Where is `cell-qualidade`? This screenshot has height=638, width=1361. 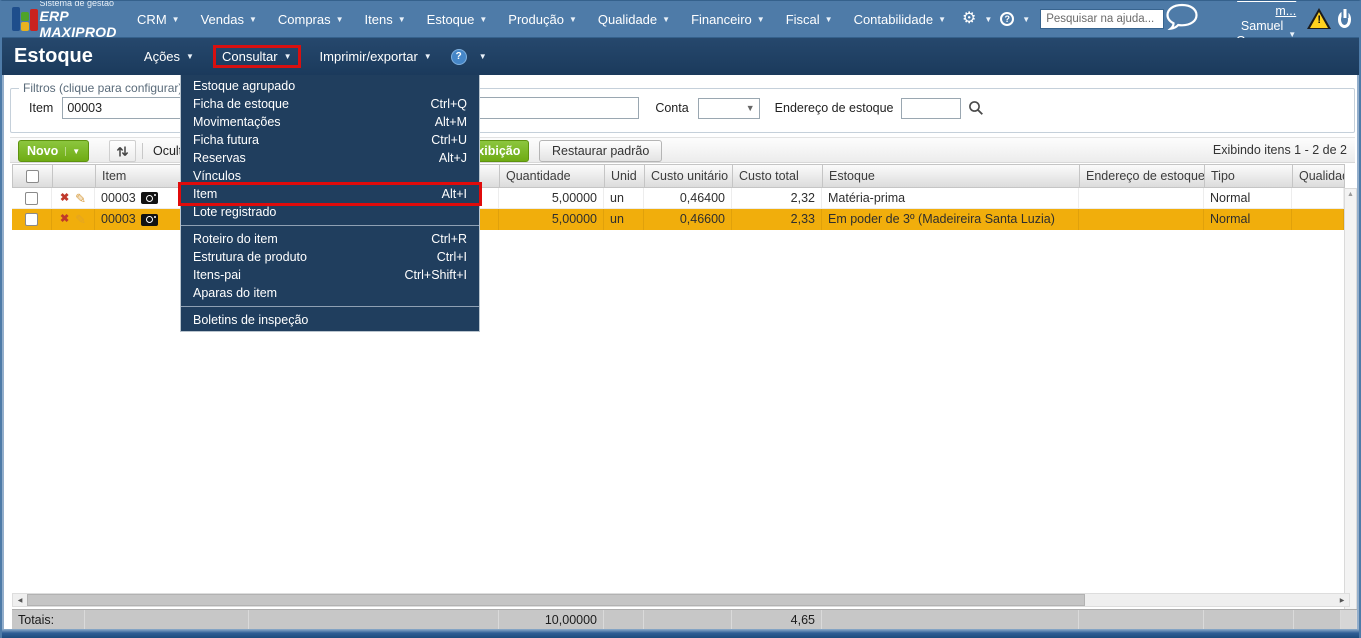 cell-qualidade is located at coordinates (1318, 198).